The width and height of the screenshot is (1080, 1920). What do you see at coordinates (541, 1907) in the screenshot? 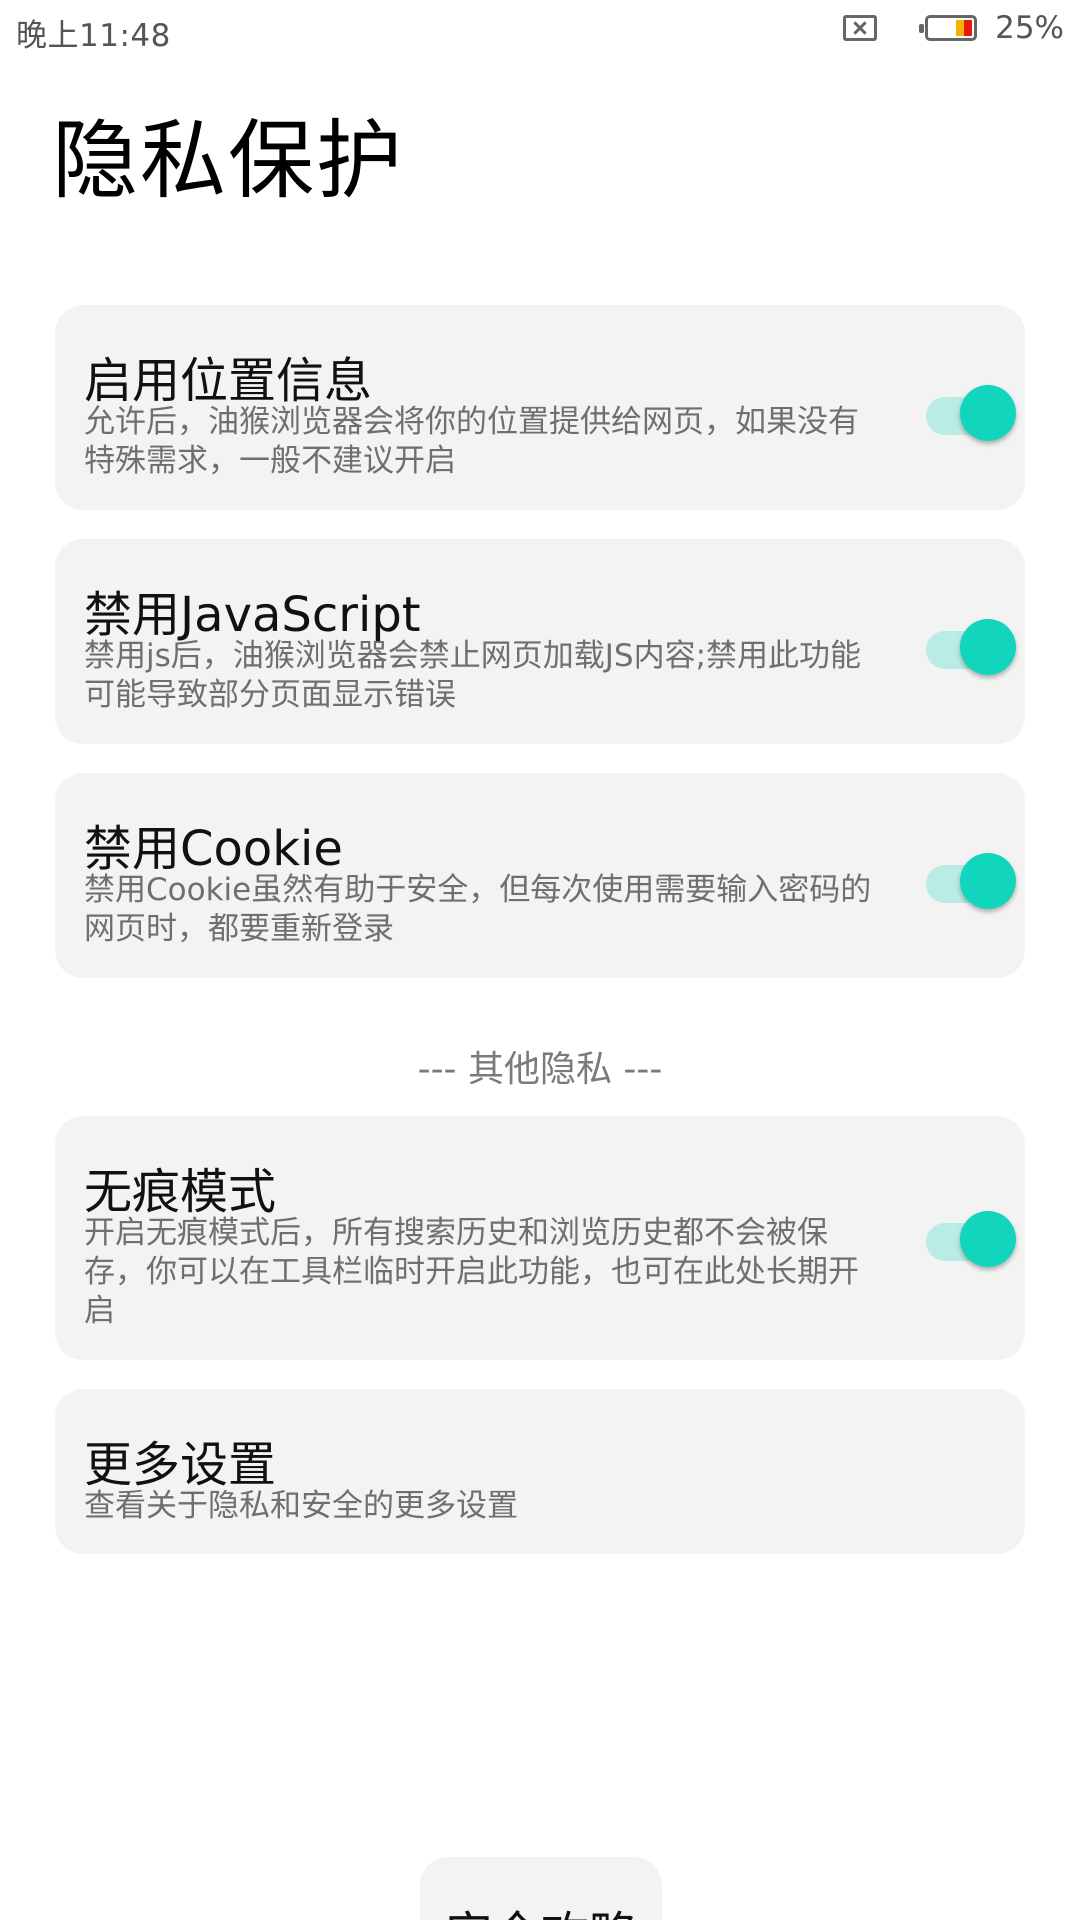
I see `security-guide-label: 安全攻略` at bounding box center [541, 1907].